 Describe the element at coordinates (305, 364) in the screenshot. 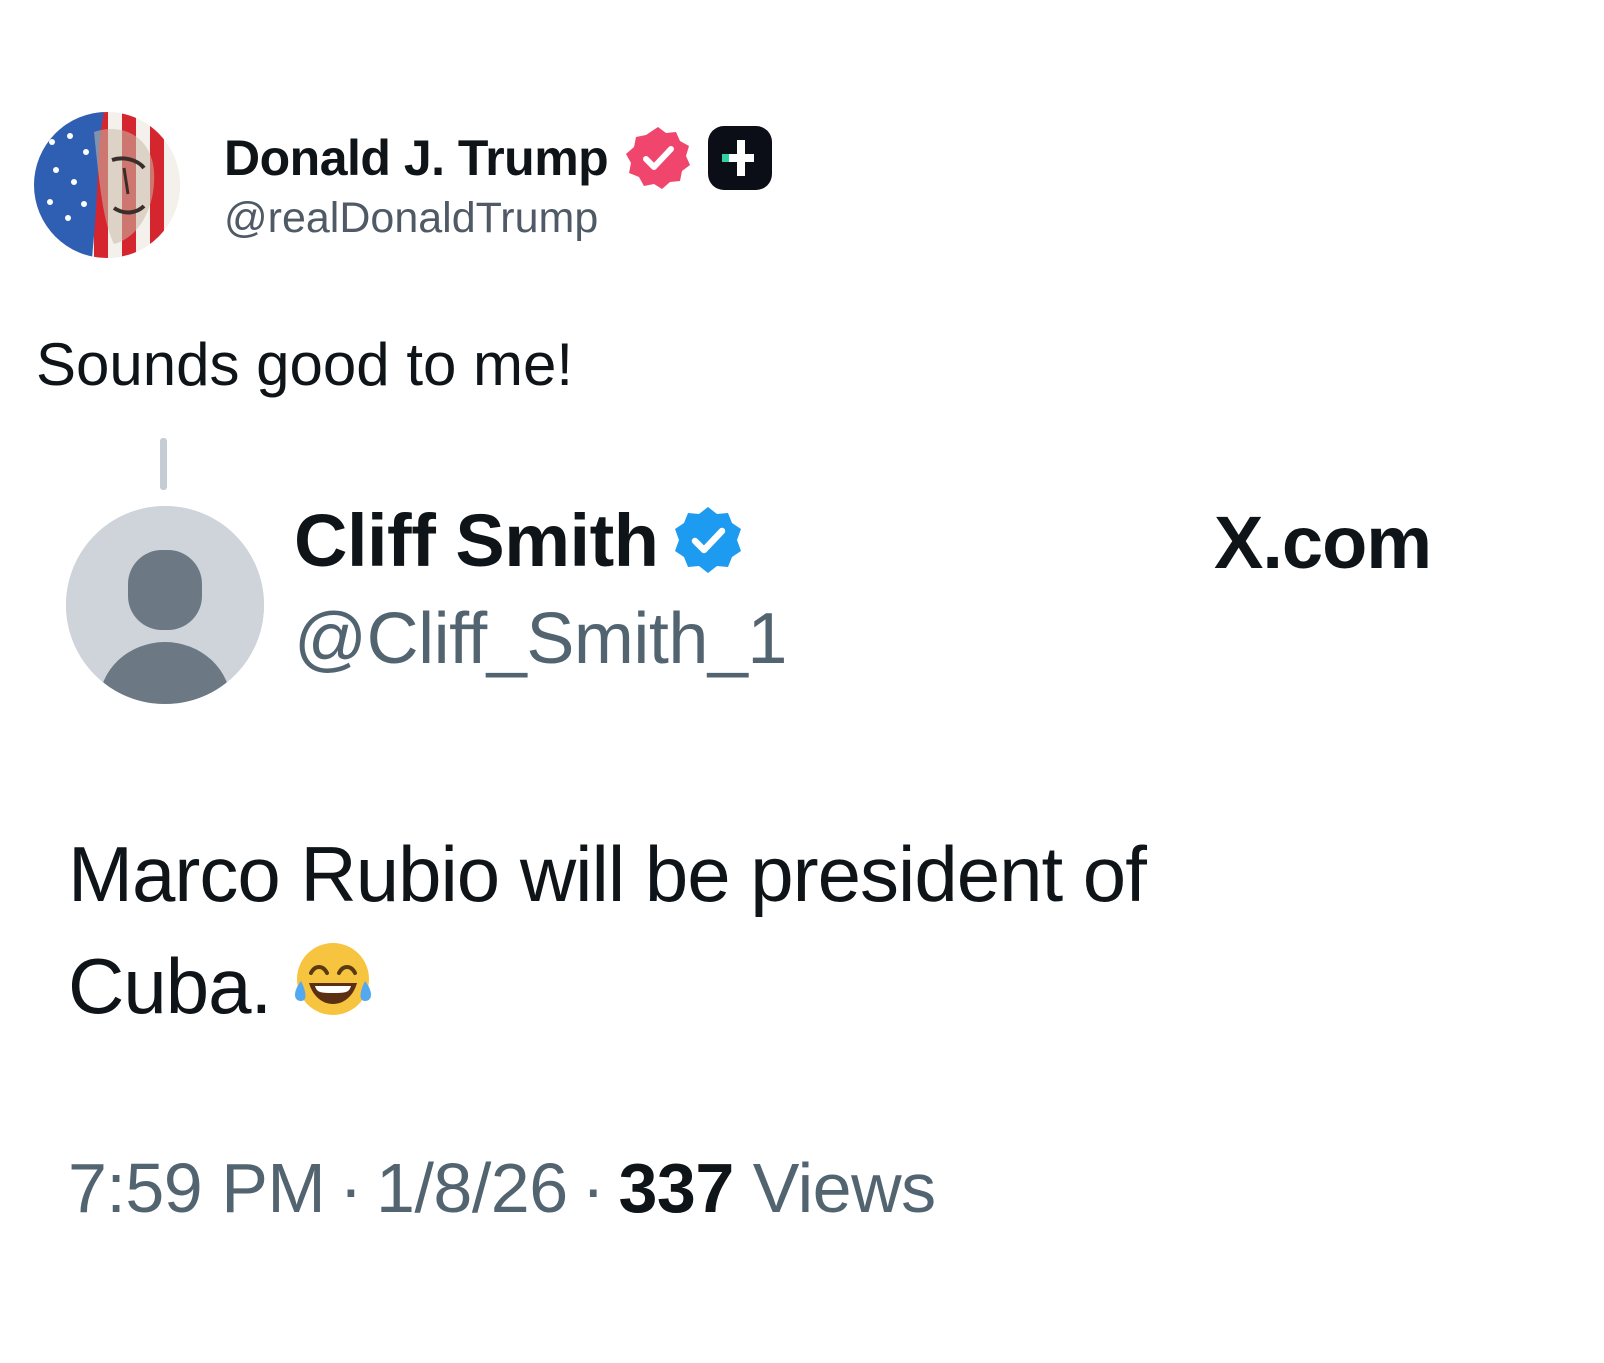

I see `post-text: Sounds good to me!` at that location.